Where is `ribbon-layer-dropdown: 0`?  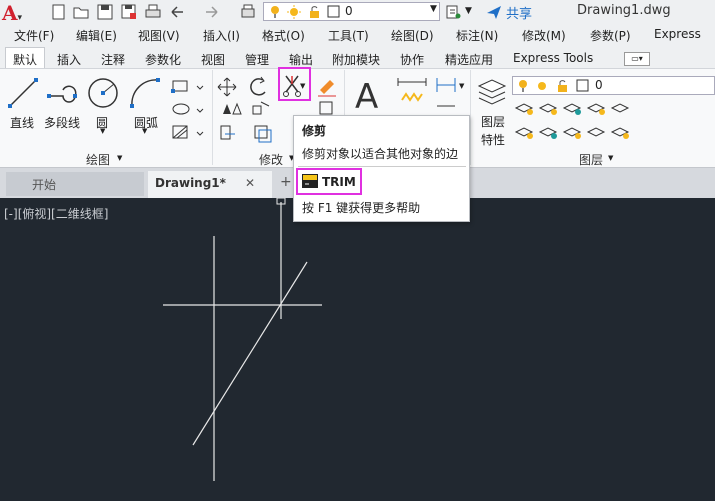
ribbon-layer-dropdown: 0 is located at coordinates (613, 85).